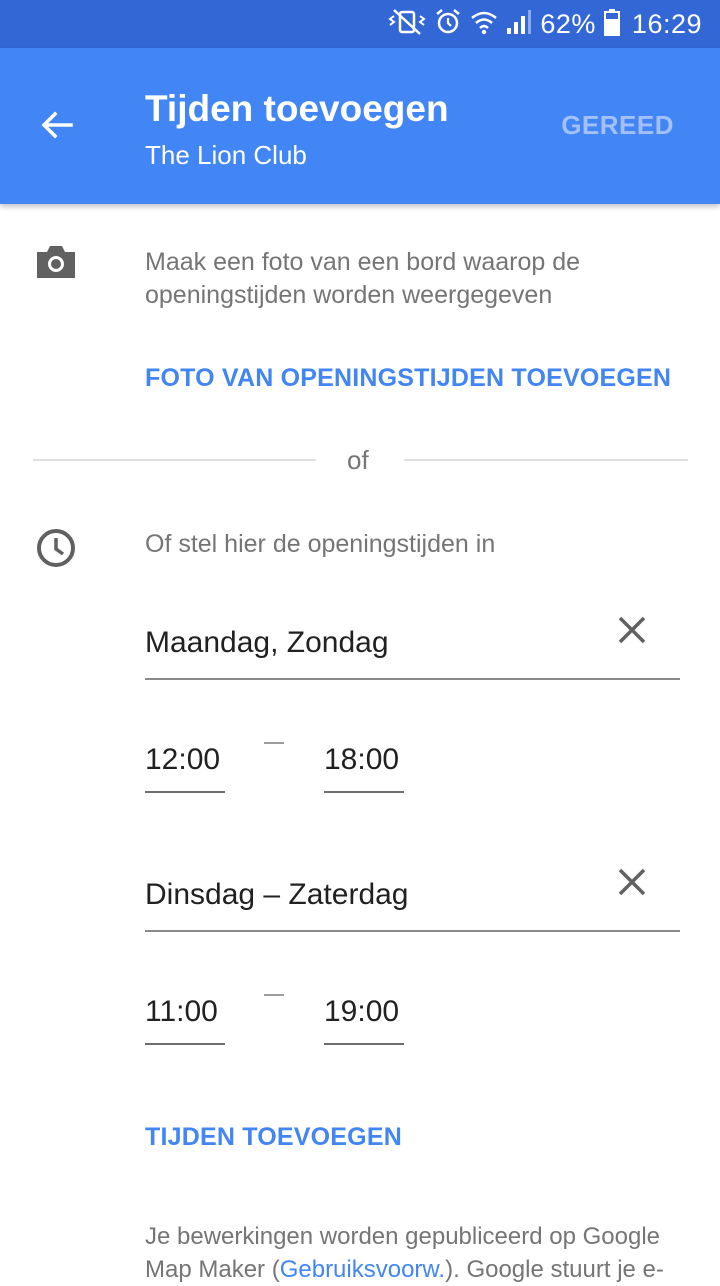 The width and height of the screenshot is (720, 1286). I want to click on terms-link: Gebruiksvoorw., so click(362, 1269).